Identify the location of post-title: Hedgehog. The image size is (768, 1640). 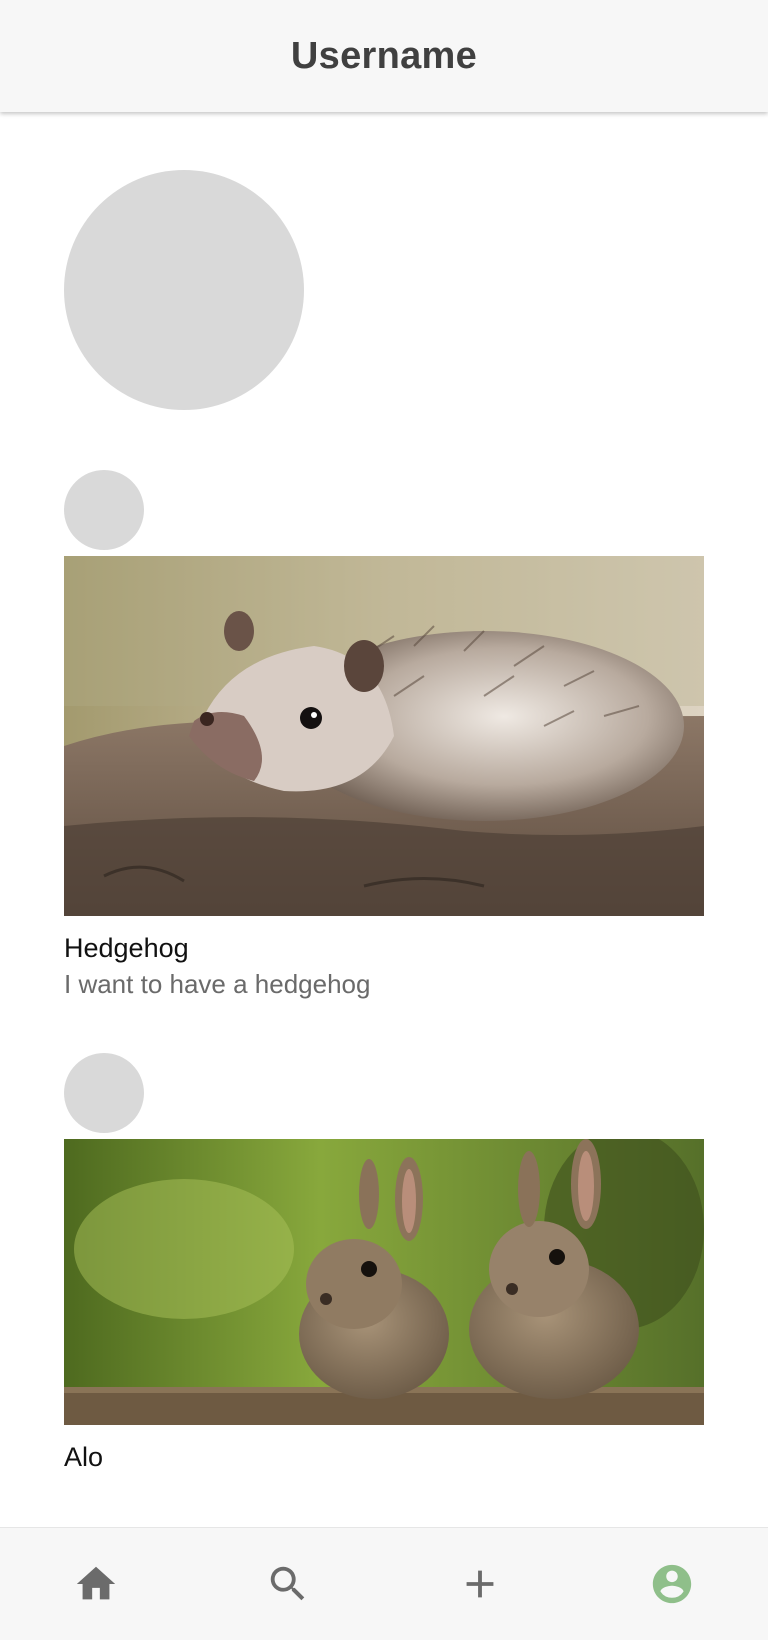
(126, 948).